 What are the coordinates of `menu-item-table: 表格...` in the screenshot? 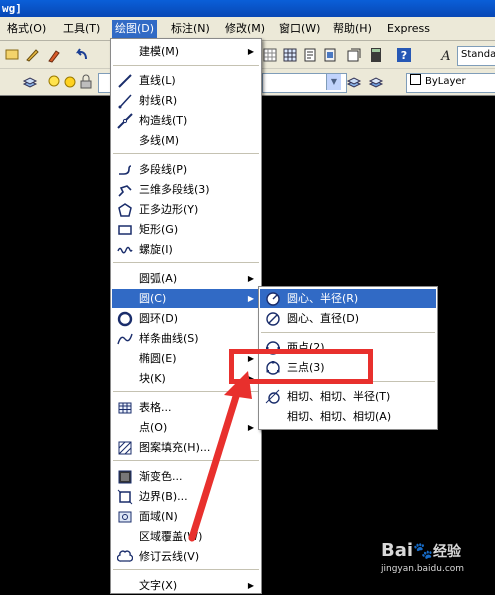 It's located at (186, 407).